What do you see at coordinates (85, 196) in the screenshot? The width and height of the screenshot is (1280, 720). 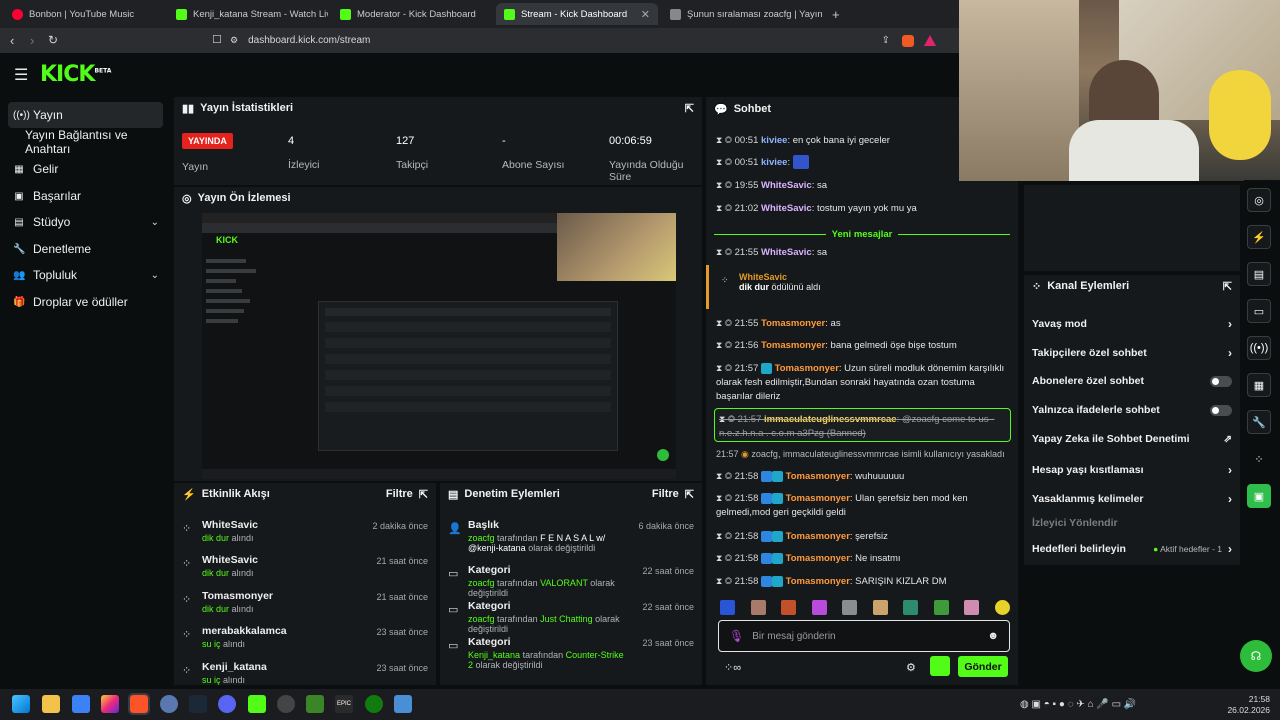 I see `sidebar-item-achievements: ▣ Başarılar` at bounding box center [85, 196].